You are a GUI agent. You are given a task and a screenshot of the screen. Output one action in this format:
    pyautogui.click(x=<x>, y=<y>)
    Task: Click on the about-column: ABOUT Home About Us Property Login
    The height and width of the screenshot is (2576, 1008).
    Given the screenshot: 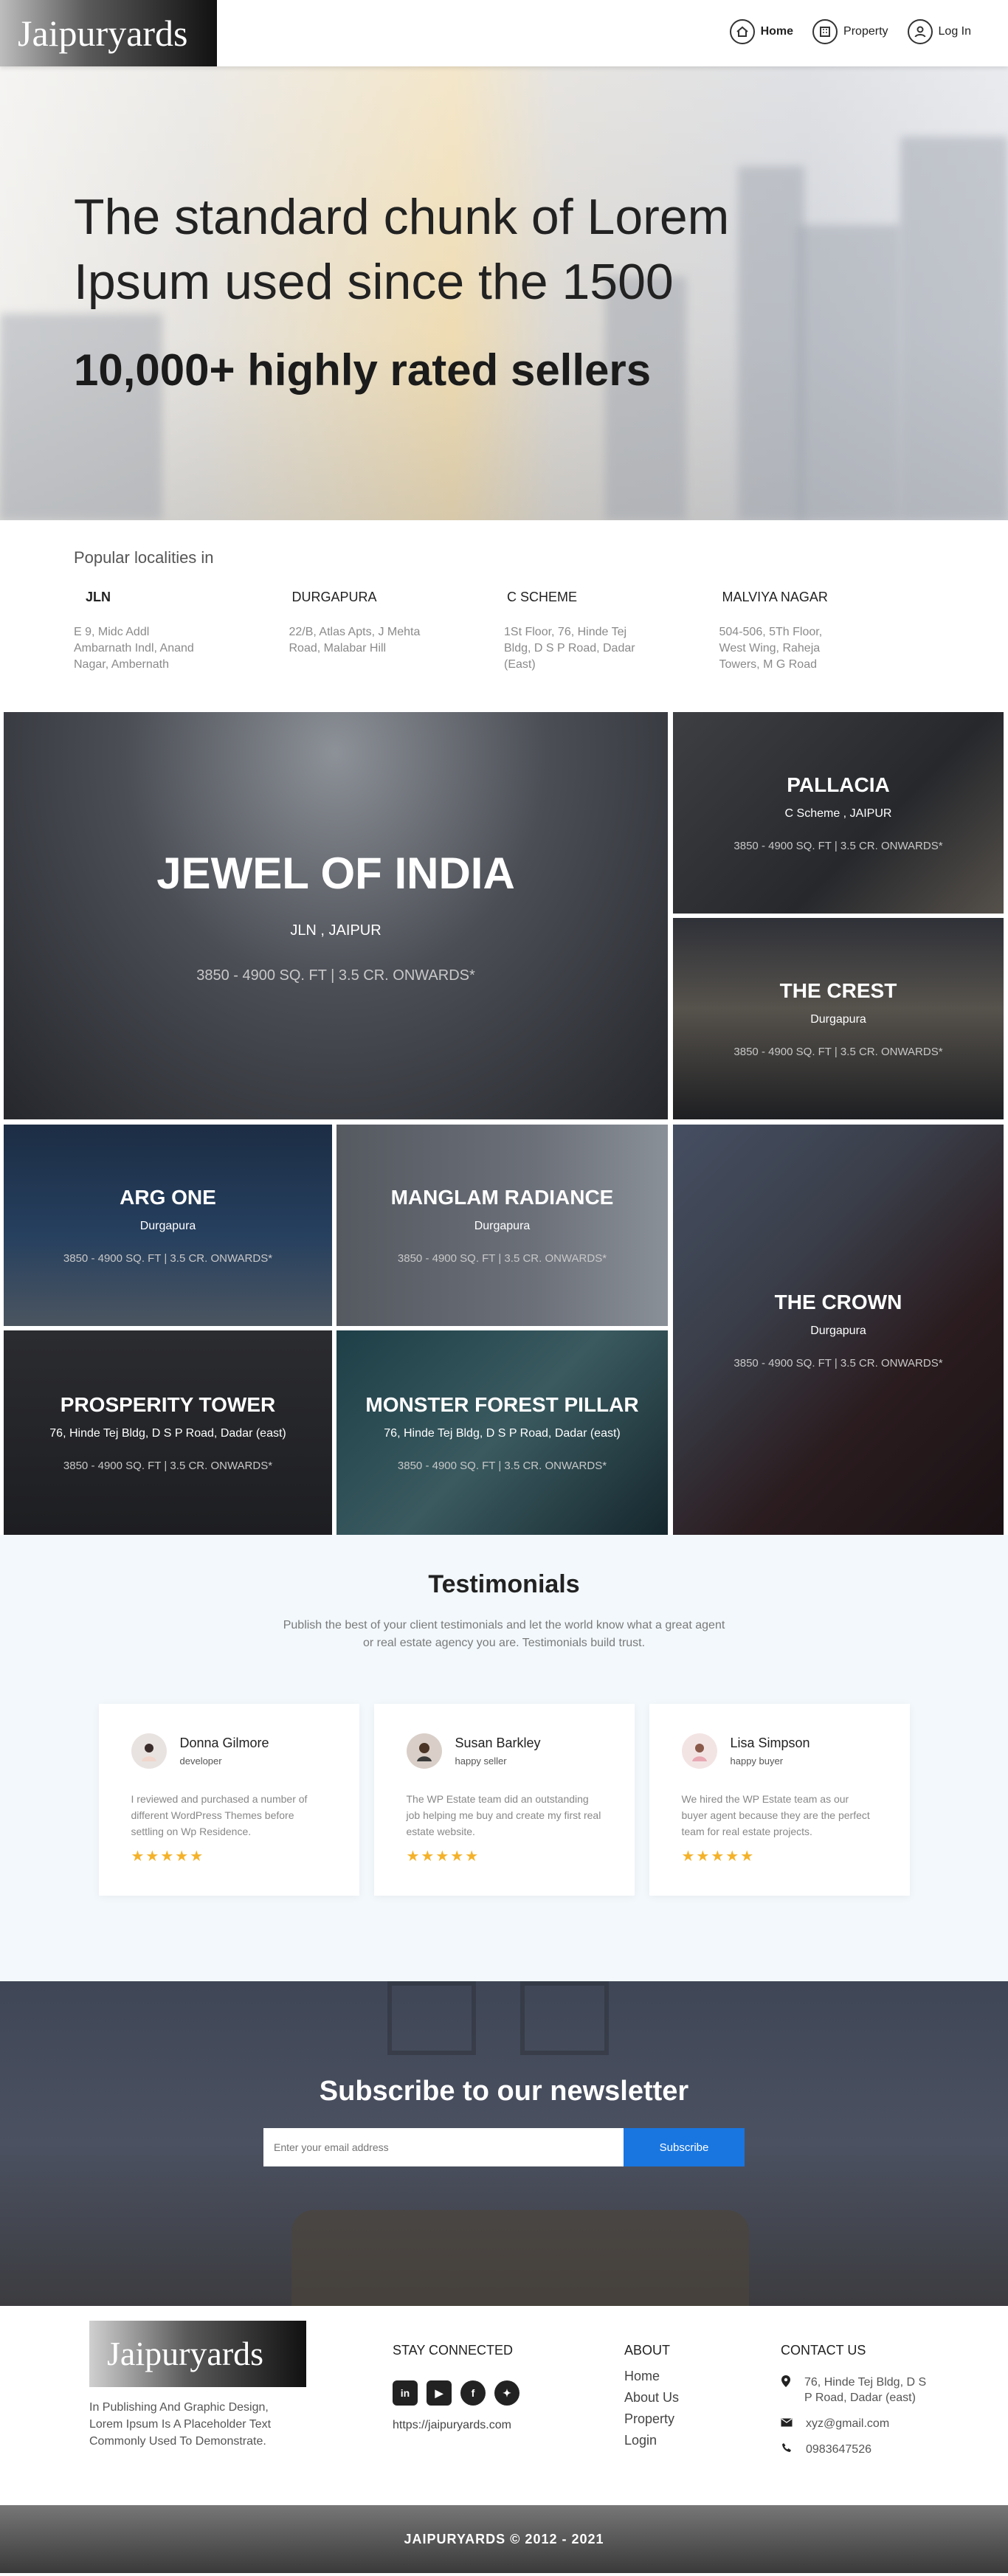 What is the action you would take?
    pyautogui.click(x=652, y=2395)
    